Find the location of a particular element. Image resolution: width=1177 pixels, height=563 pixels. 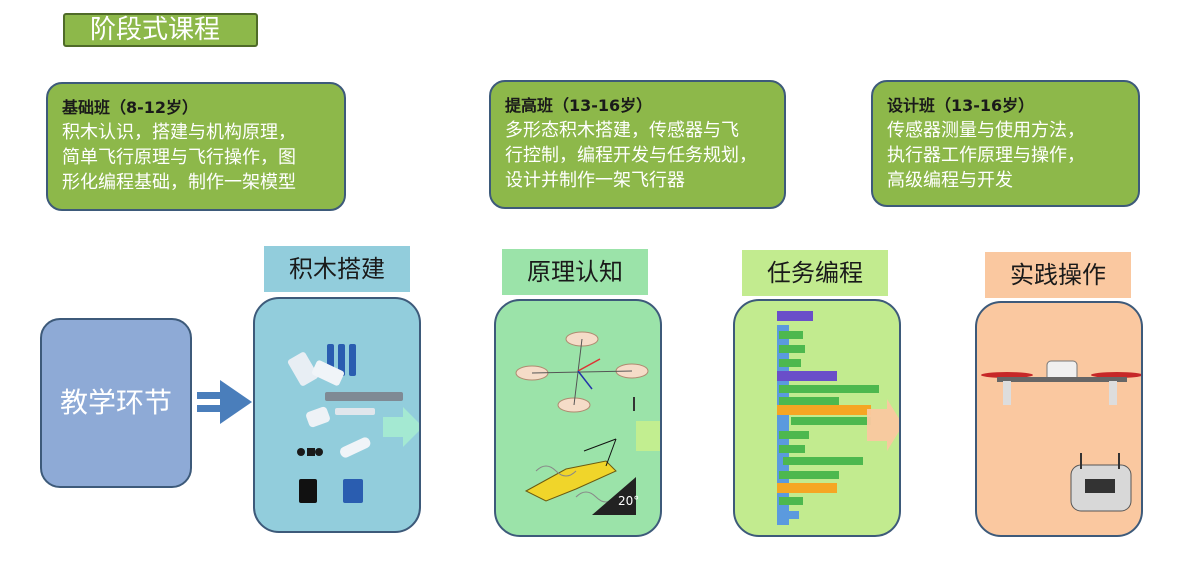

step-label-programming: 任务编程 is located at coordinates (815, 273).